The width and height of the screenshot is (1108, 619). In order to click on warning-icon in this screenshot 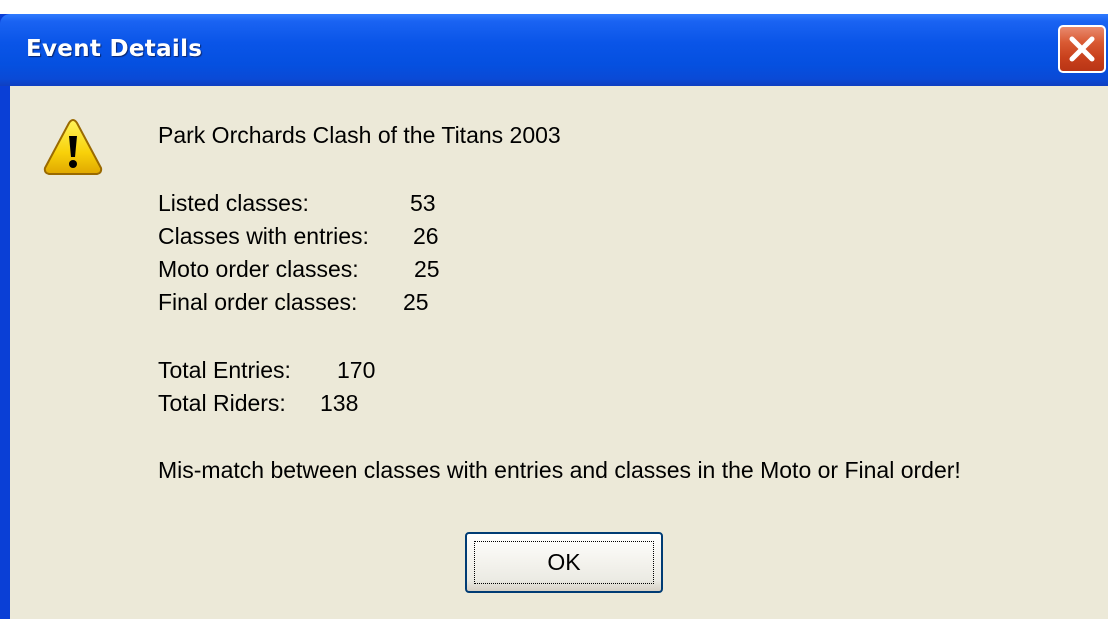, I will do `click(73, 146)`.